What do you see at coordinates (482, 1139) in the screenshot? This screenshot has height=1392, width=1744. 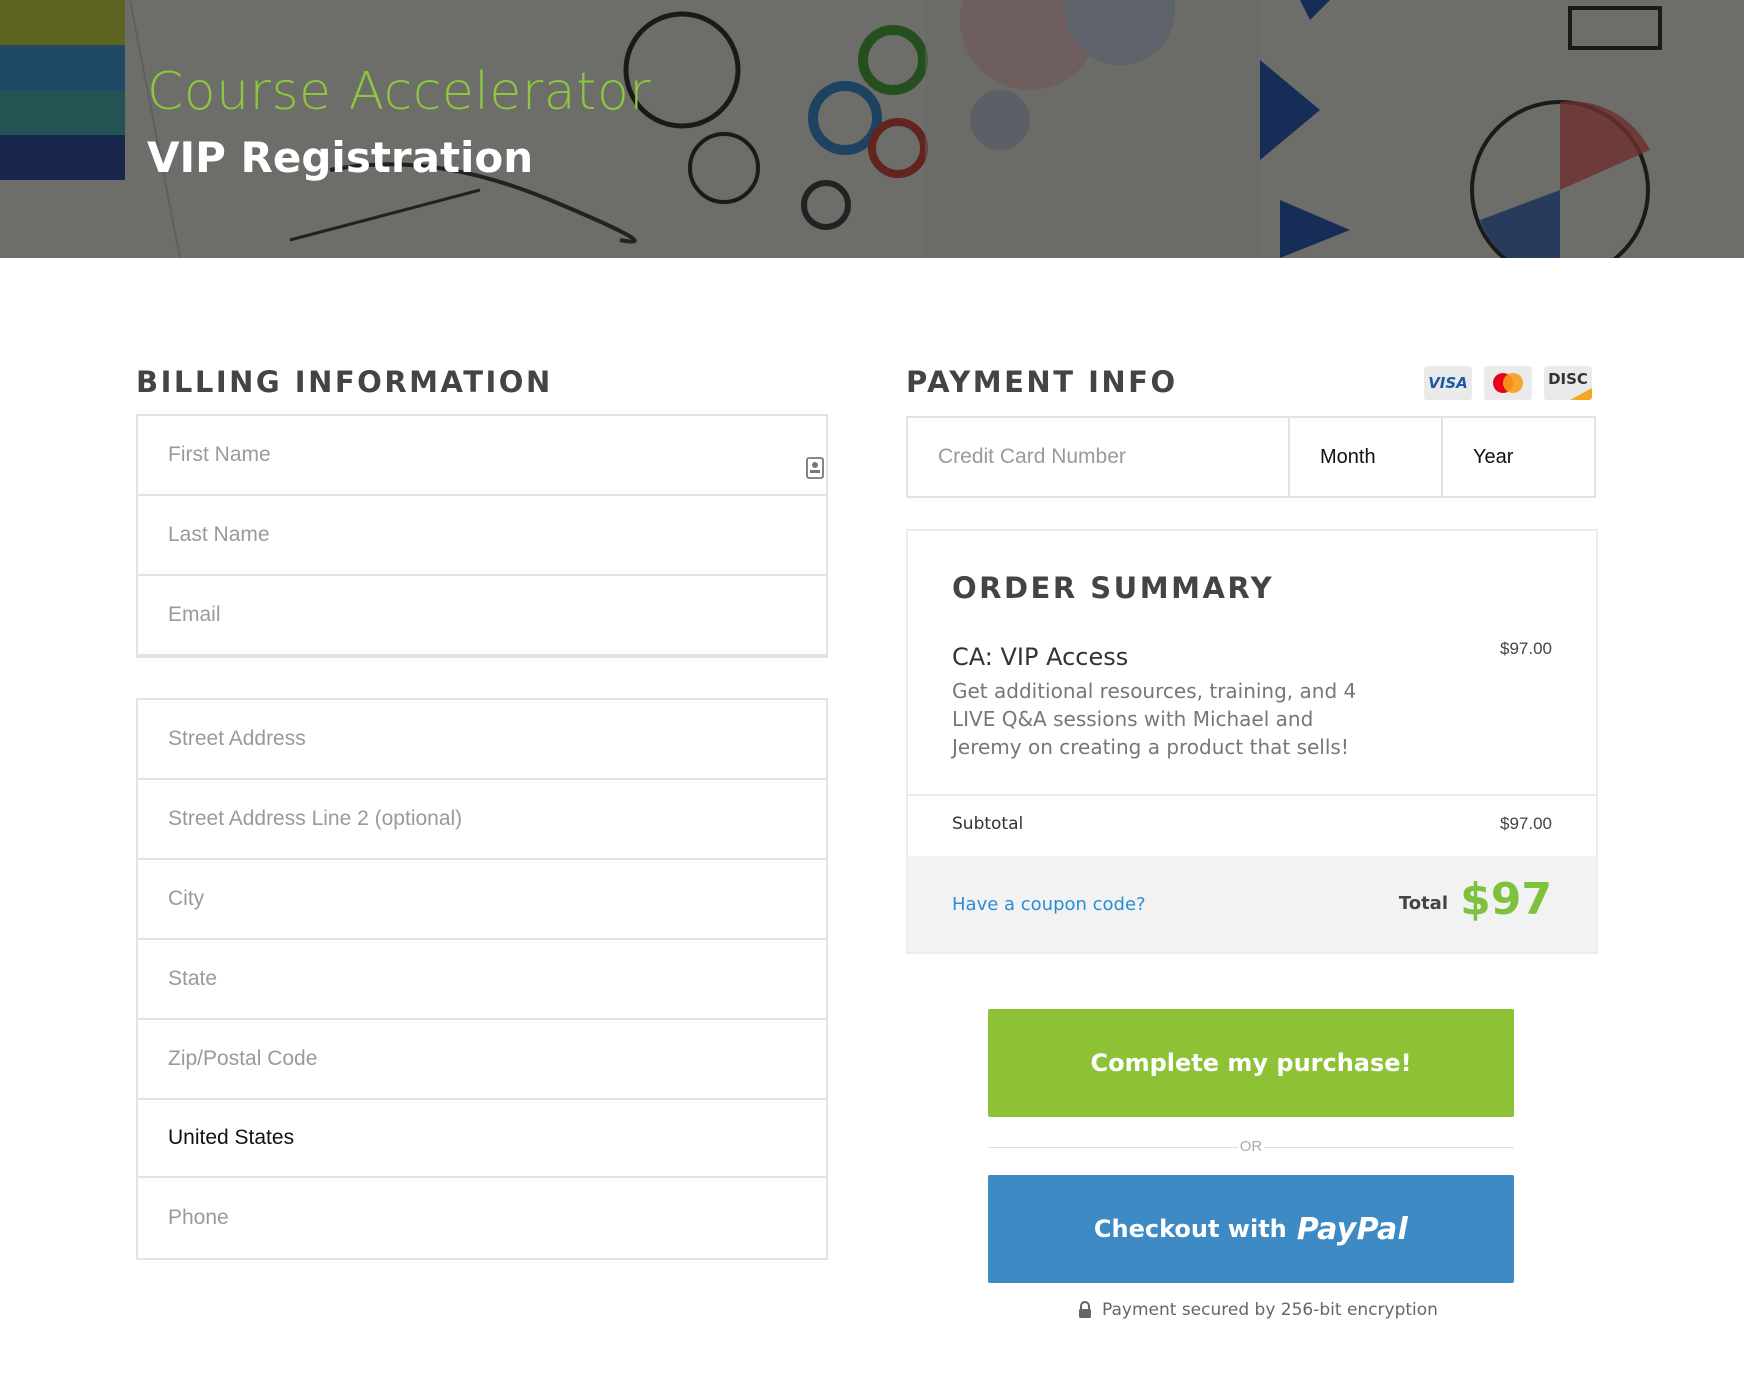 I see `country-select: United States` at bounding box center [482, 1139].